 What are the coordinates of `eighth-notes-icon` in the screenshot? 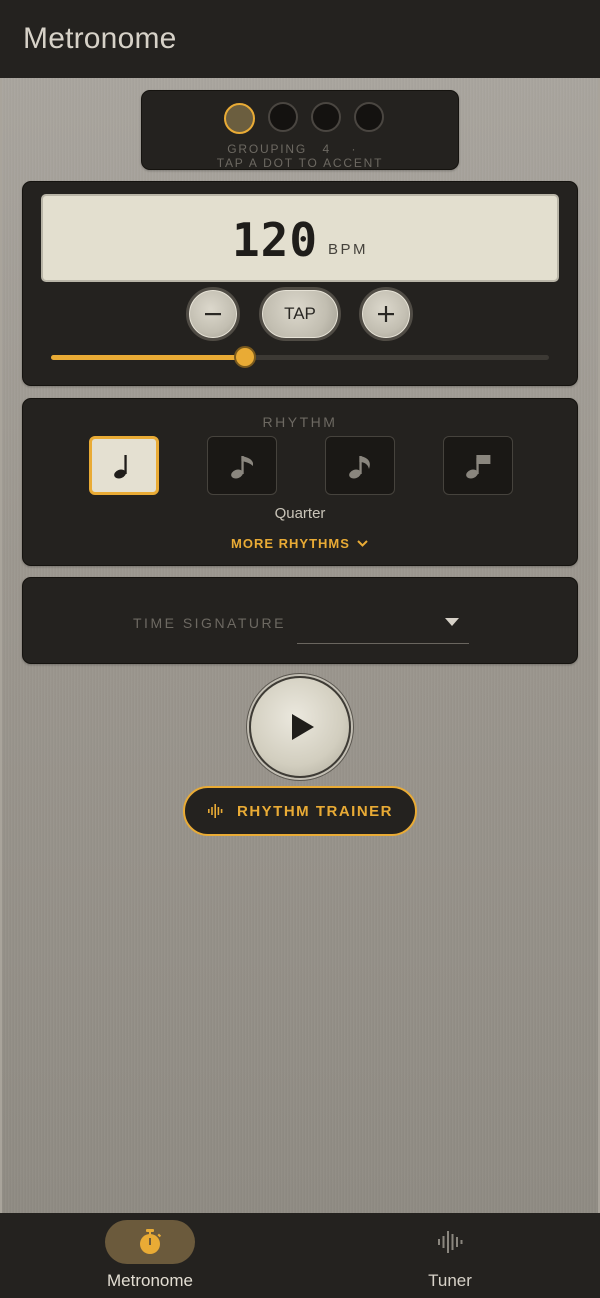 It's located at (242, 467).